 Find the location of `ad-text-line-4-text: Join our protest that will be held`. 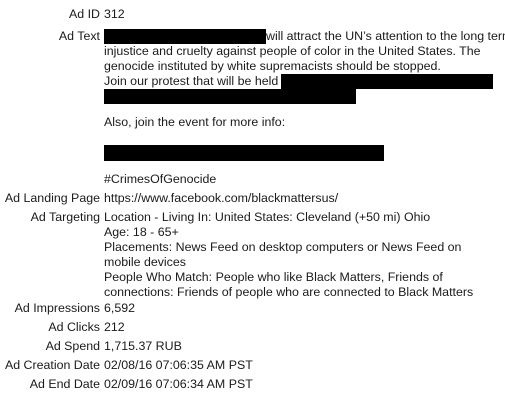

ad-text-line-4-text: Join our protest that will be held is located at coordinates (191, 81).